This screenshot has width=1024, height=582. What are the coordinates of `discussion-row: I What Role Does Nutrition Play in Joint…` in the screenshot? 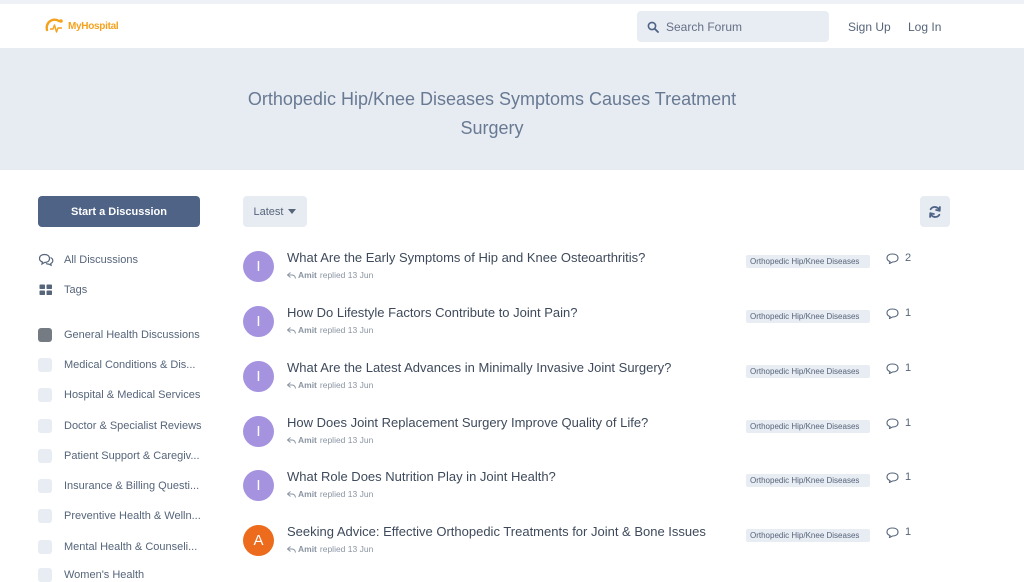 It's located at (583, 487).